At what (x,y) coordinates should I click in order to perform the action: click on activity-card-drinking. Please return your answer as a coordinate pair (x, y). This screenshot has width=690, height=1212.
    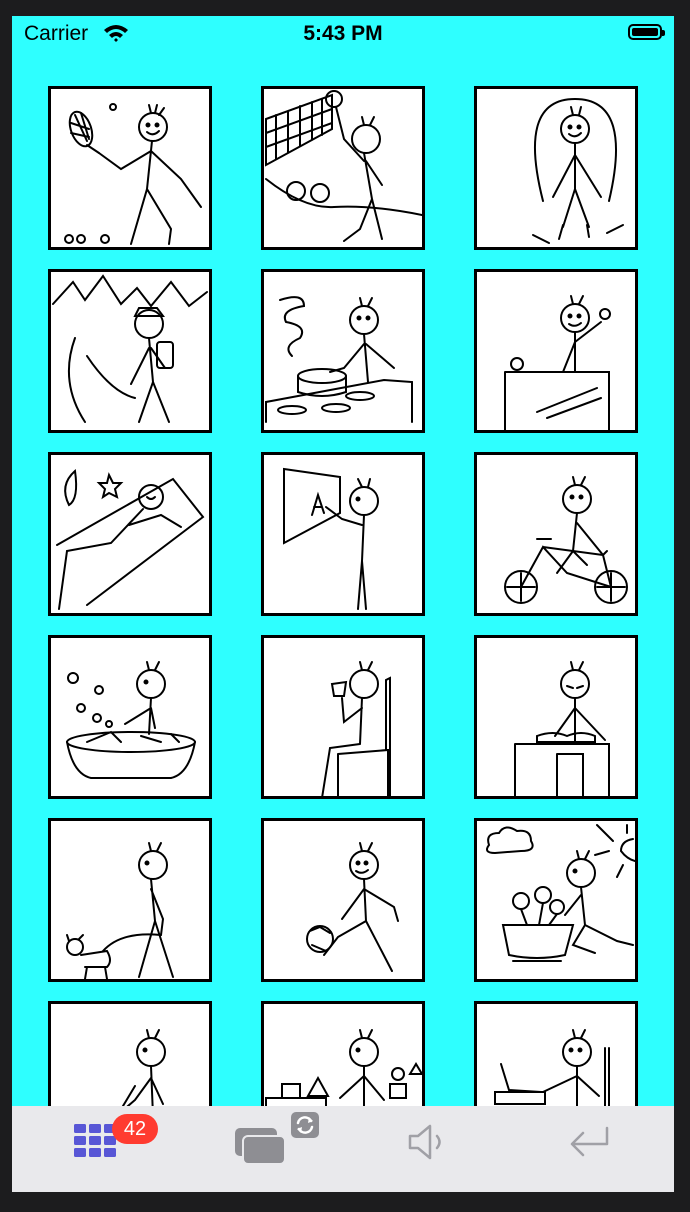
    Looking at the image, I should click on (343, 717).